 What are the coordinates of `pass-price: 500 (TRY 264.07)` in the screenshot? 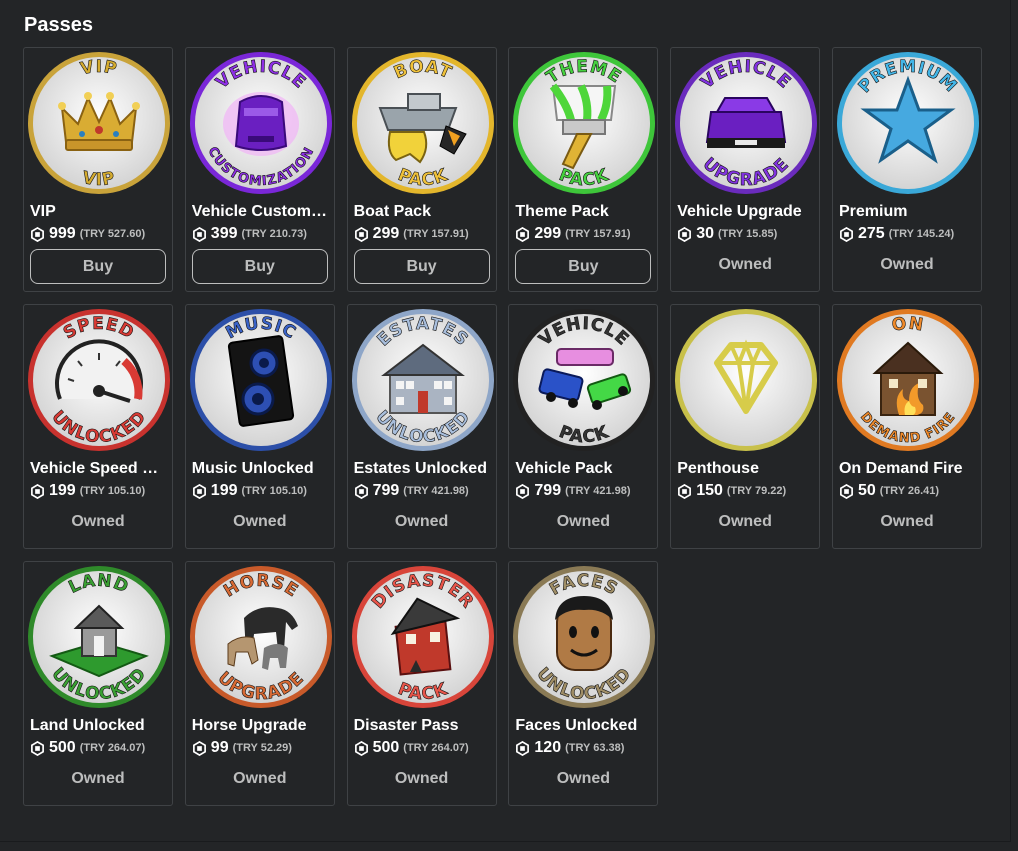 It's located at (411, 748).